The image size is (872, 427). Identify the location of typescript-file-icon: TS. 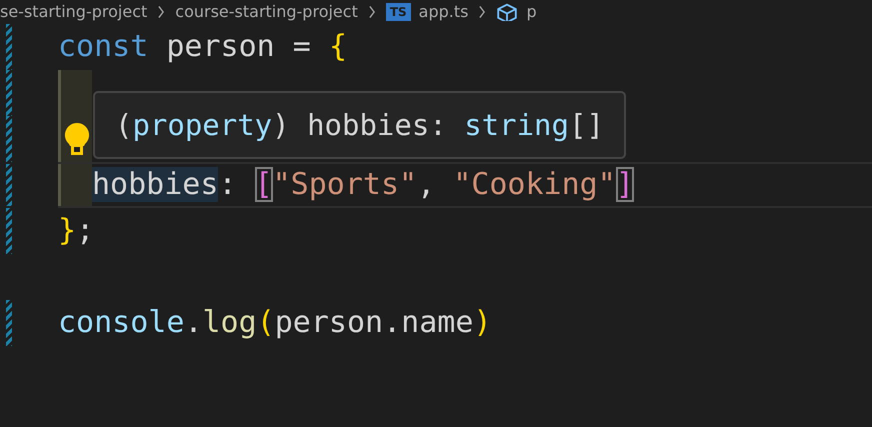
(398, 12).